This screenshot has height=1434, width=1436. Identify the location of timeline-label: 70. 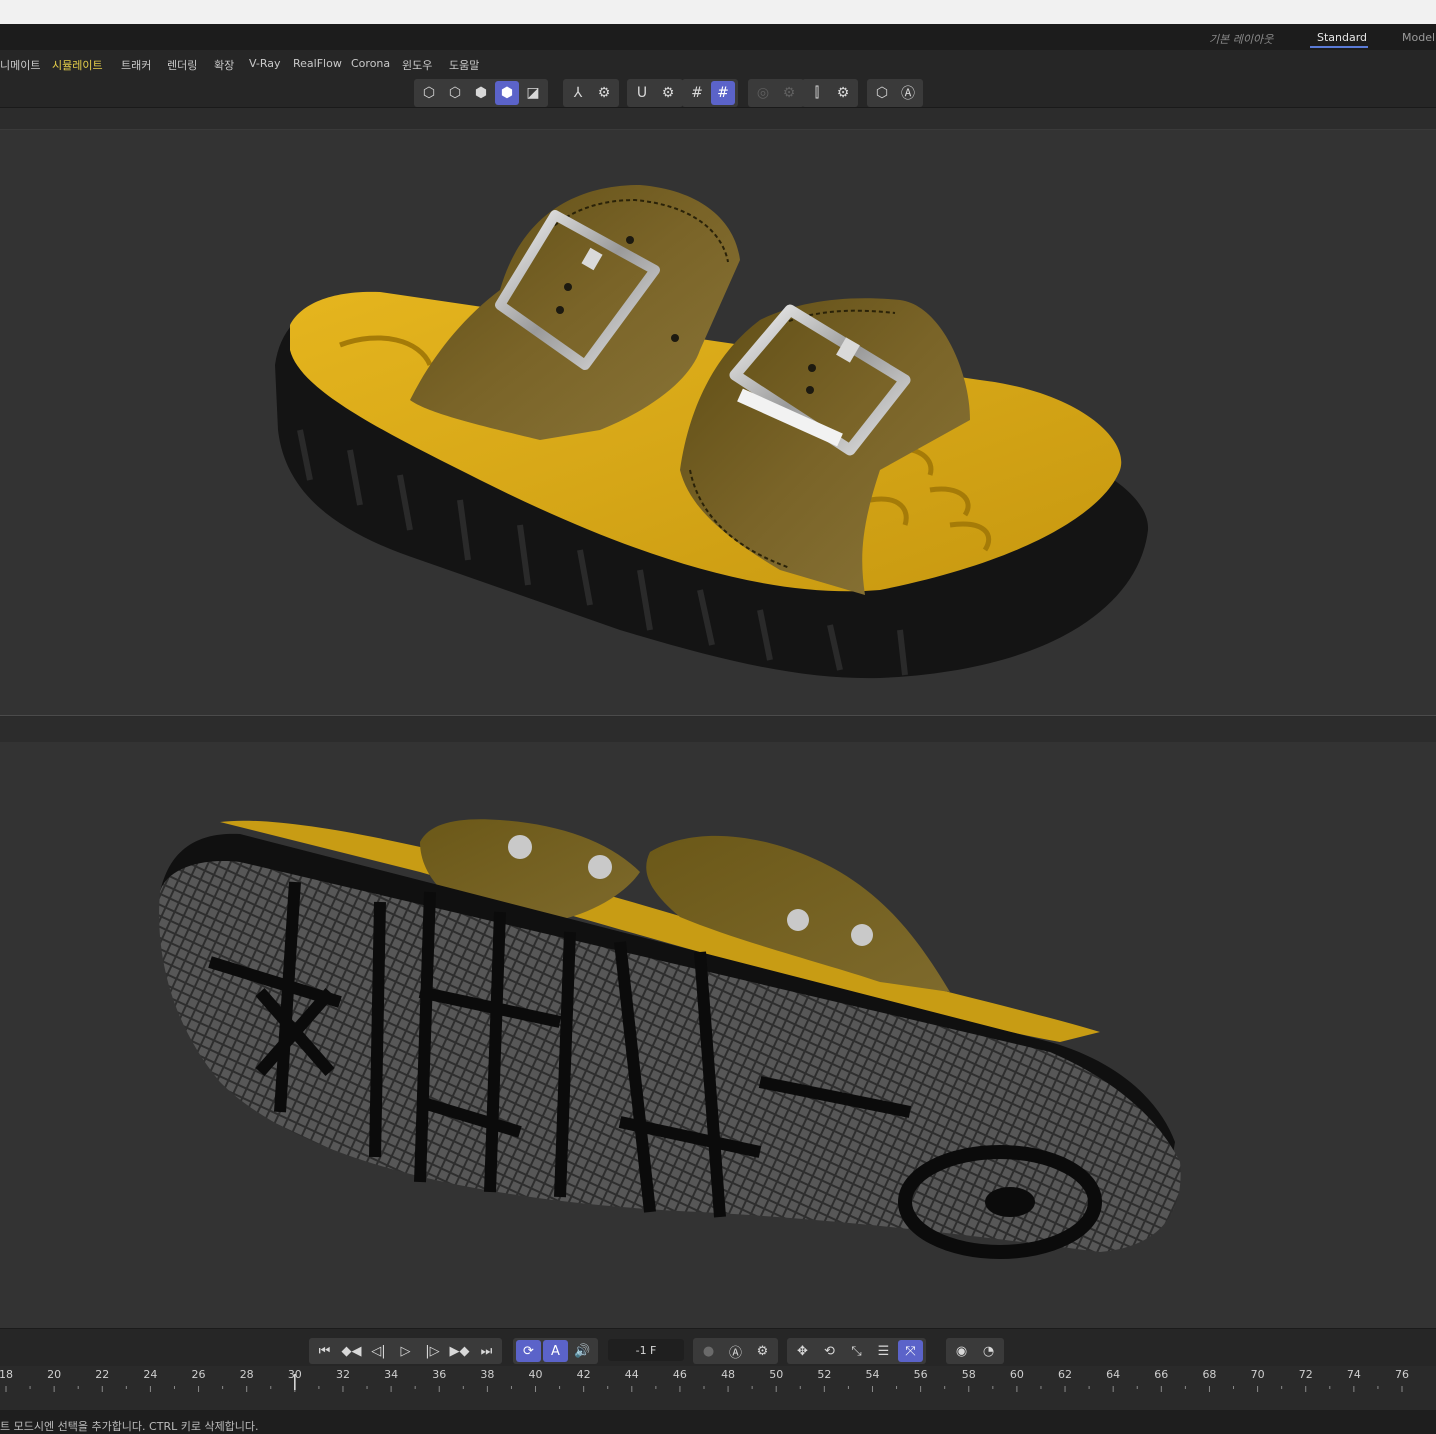
(1257, 1374).